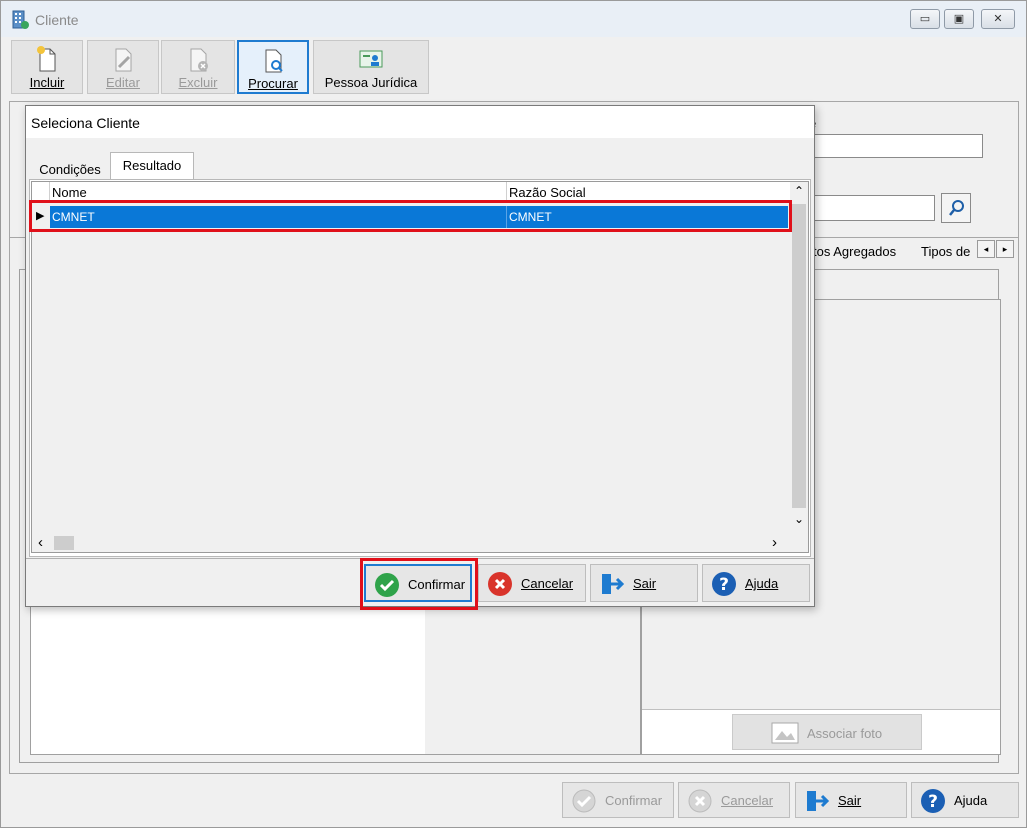  What do you see at coordinates (898, 146) in the screenshot?
I see `text-field-top` at bounding box center [898, 146].